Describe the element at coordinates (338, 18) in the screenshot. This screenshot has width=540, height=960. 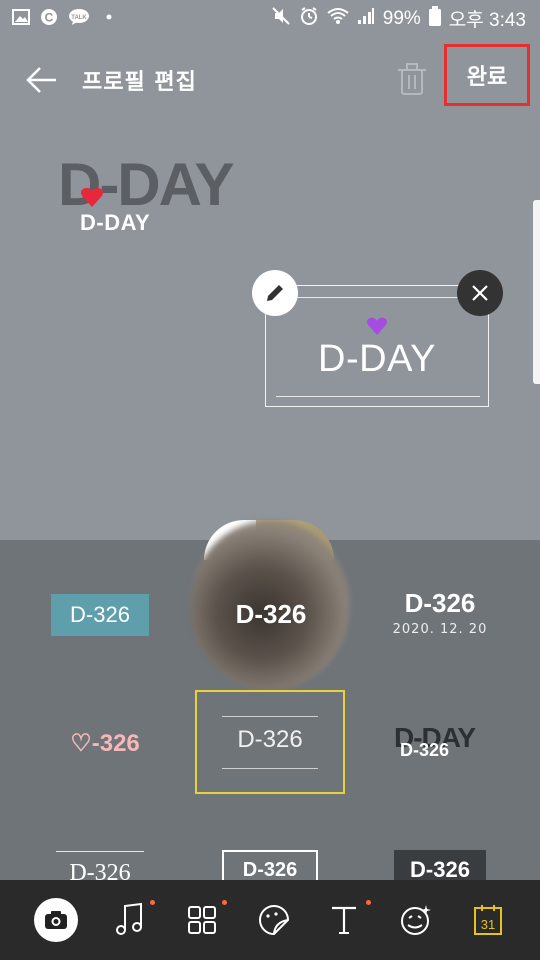
I see `wifi-icon` at that location.